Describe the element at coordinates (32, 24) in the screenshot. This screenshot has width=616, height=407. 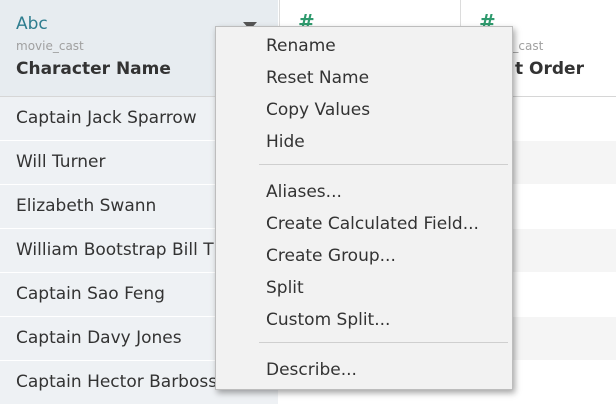
I see `string-type-icon: Abc` at that location.